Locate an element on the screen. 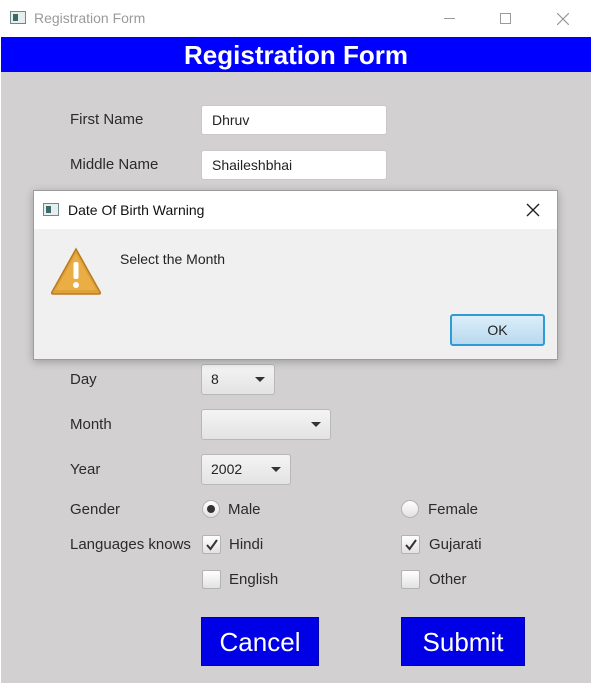  language-hindi-label: Hindi is located at coordinates (246, 544).